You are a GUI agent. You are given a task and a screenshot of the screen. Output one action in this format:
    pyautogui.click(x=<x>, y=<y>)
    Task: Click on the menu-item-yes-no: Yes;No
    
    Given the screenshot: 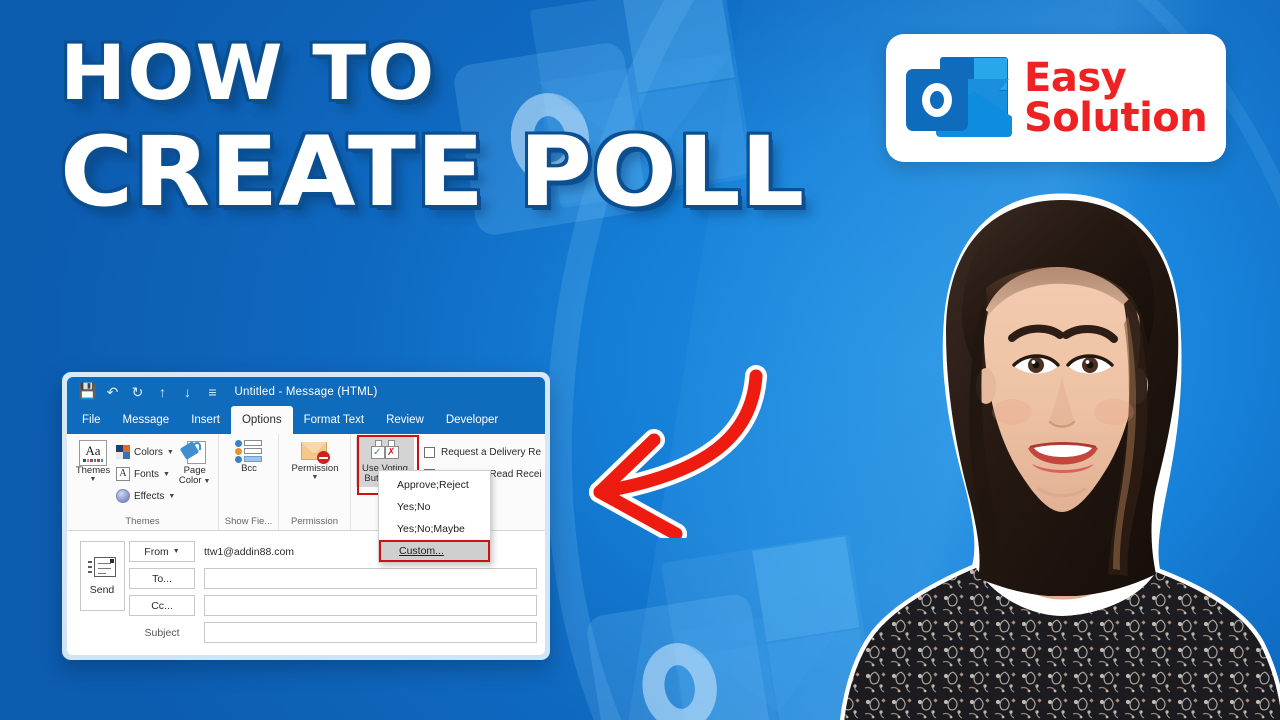 What is the action you would take?
    pyautogui.click(x=434, y=507)
    